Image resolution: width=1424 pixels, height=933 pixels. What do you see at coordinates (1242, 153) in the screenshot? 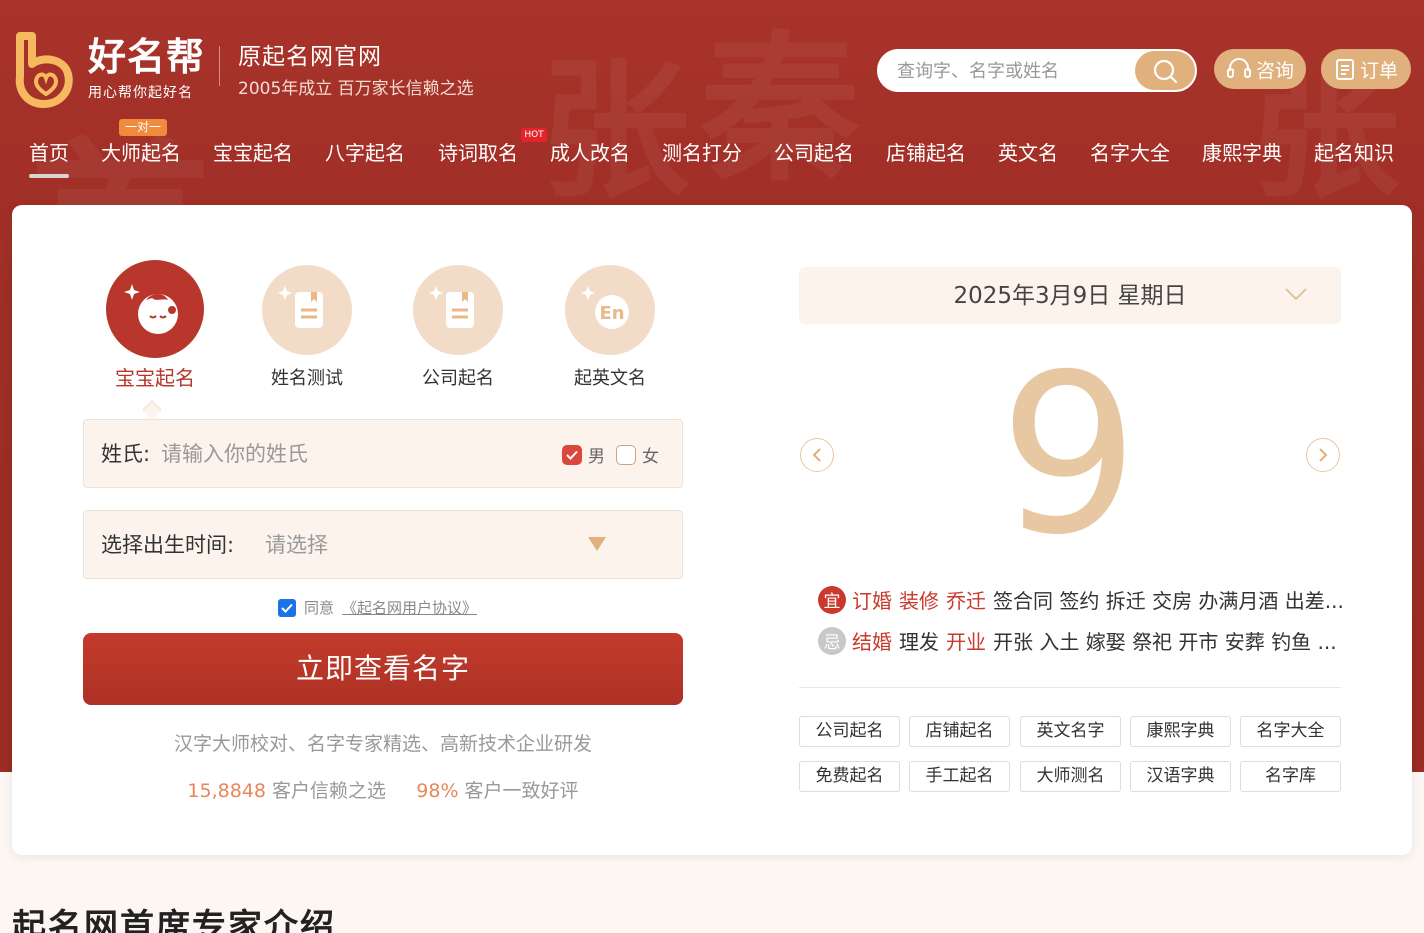
I see `nav-item-kangxi-dictionary: 康熙字典` at bounding box center [1242, 153].